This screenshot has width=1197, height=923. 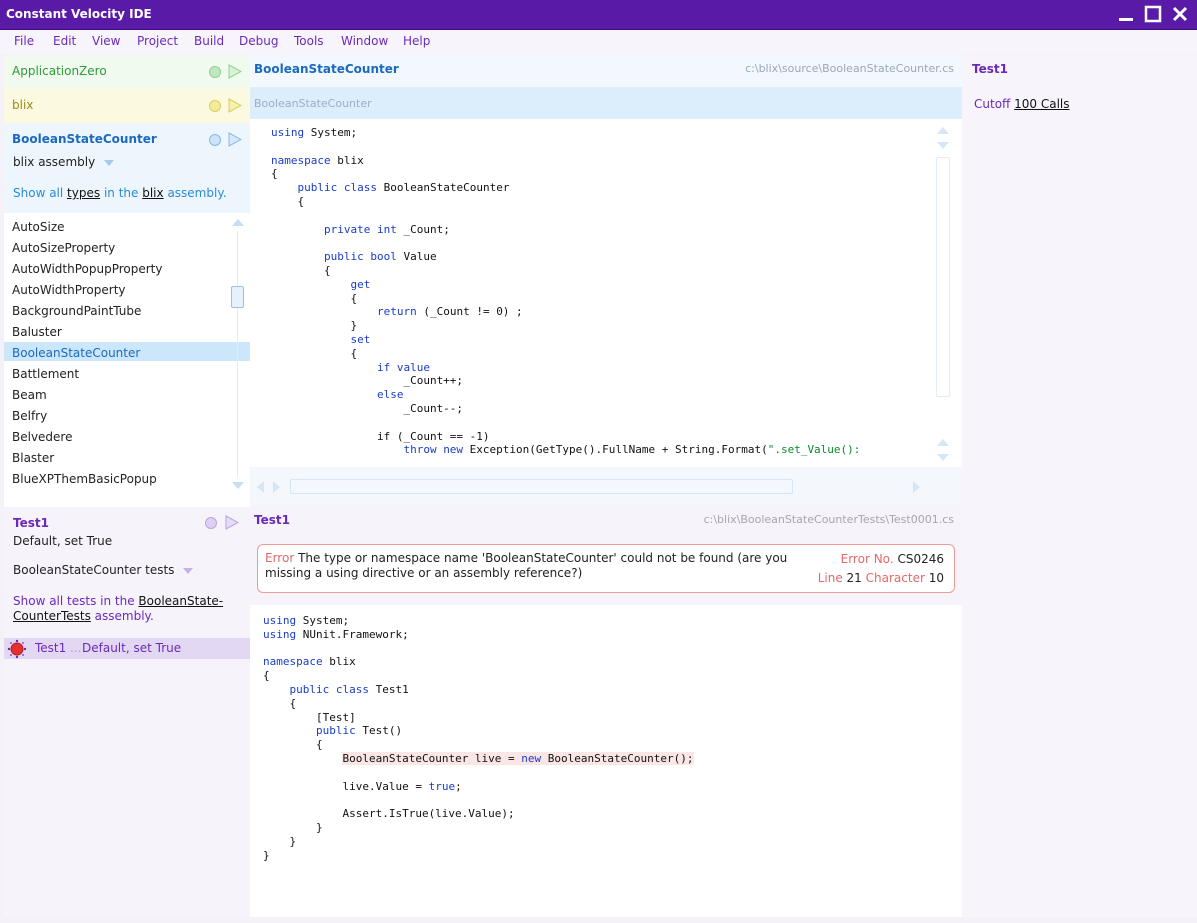 I want to click on cutoff-value-link: 100 Calls, so click(x=1041, y=104).